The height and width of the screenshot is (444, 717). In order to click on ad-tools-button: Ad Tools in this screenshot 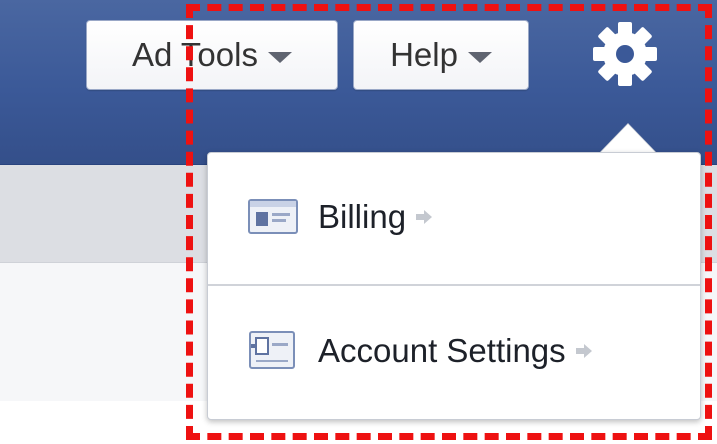, I will do `click(212, 55)`.